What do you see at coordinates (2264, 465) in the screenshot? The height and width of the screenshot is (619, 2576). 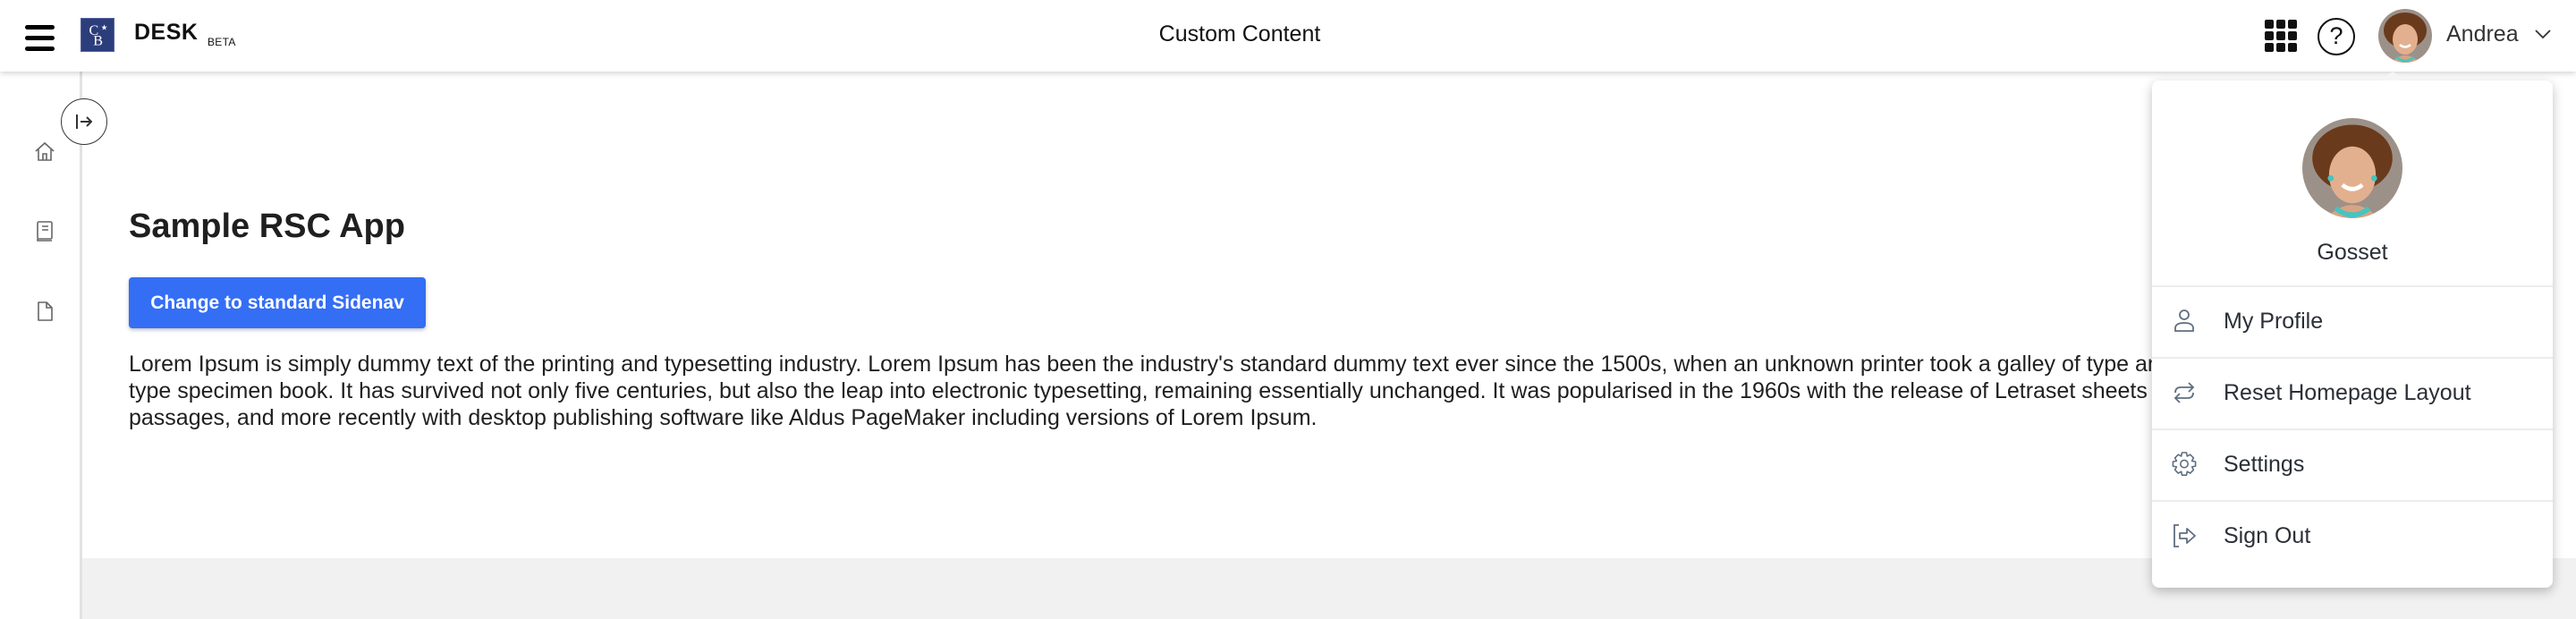 I see `menu-item-label: Settings` at bounding box center [2264, 465].